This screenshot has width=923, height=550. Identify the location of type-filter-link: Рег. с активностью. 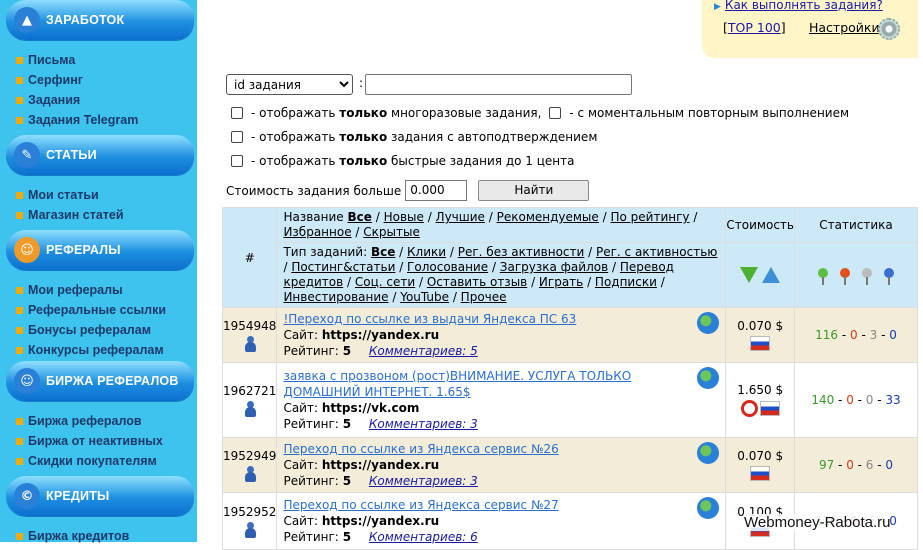
(656, 252).